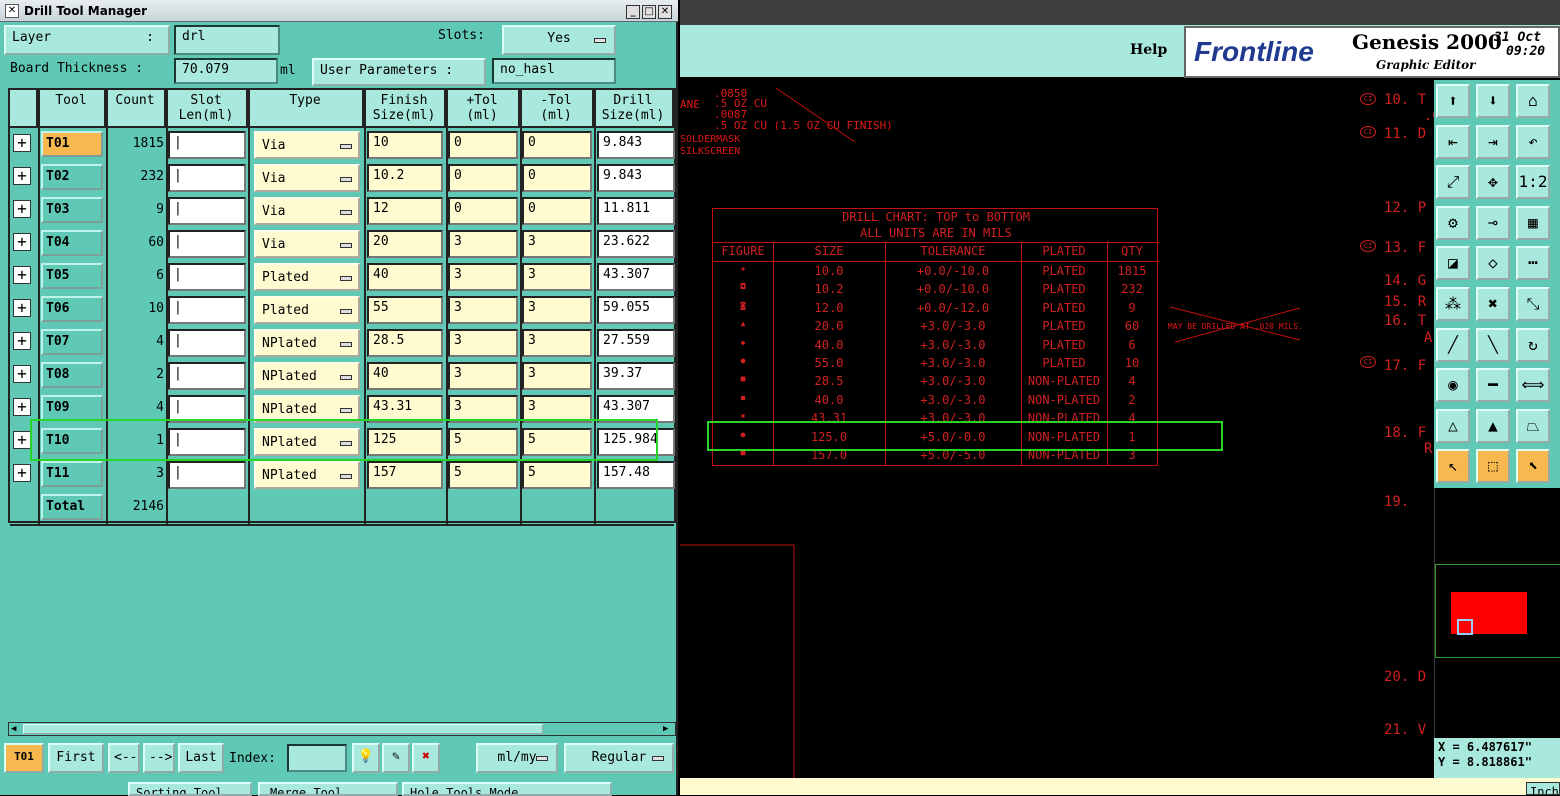 Image resolution: width=1560 pixels, height=796 pixels. Describe the element at coordinates (665, 12) in the screenshot. I see `close-button: ✕` at that location.